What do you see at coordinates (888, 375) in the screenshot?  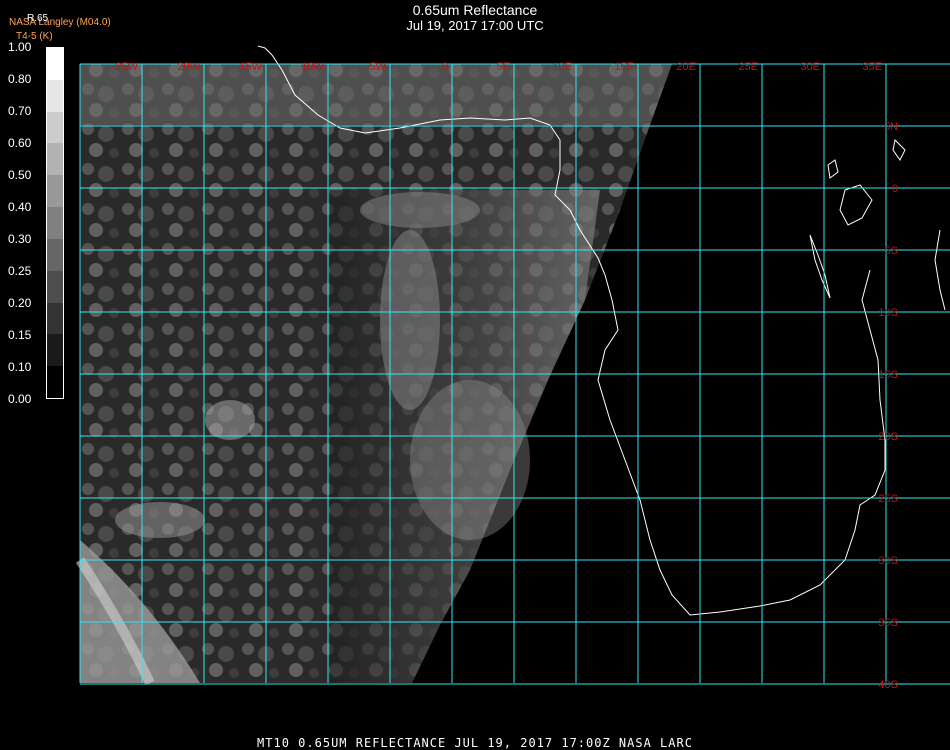 I see `latitude-label: 15S` at bounding box center [888, 375].